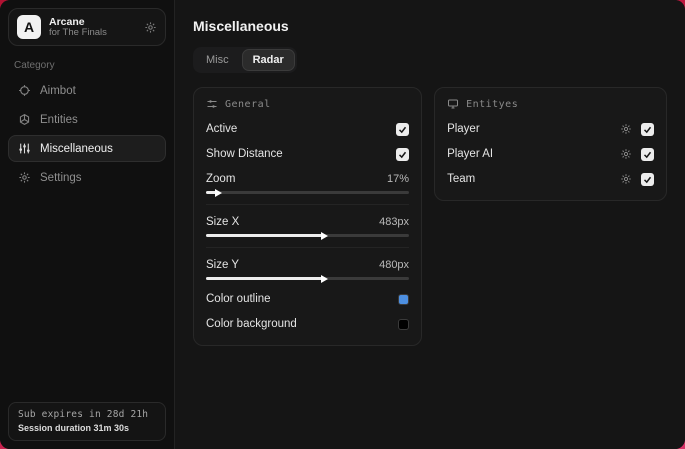 This screenshot has width=685, height=449. I want to click on sliders-icon, so click(24, 148).